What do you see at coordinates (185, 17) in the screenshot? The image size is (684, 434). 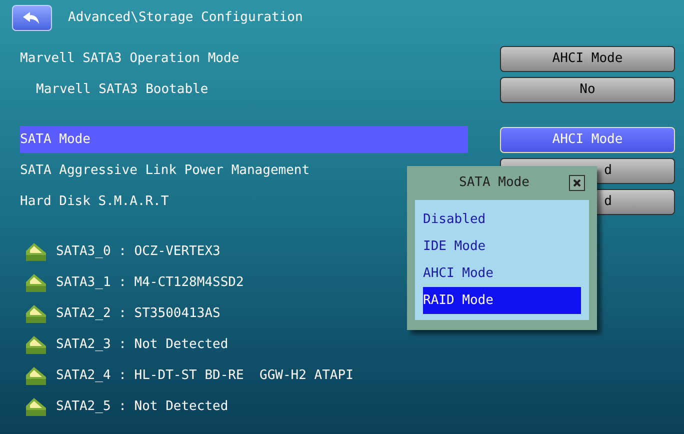 I see `page-title: Advanced\Storage Configuration` at bounding box center [185, 17].